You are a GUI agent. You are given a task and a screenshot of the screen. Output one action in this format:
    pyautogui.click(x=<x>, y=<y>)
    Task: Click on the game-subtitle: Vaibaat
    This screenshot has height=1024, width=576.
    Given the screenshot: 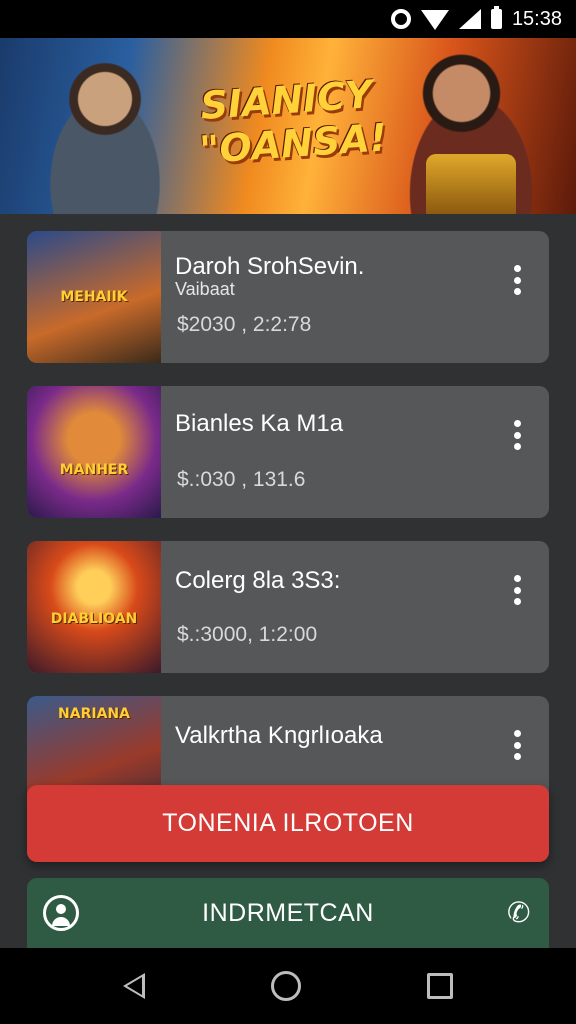 What is the action you would take?
    pyautogui.click(x=205, y=289)
    